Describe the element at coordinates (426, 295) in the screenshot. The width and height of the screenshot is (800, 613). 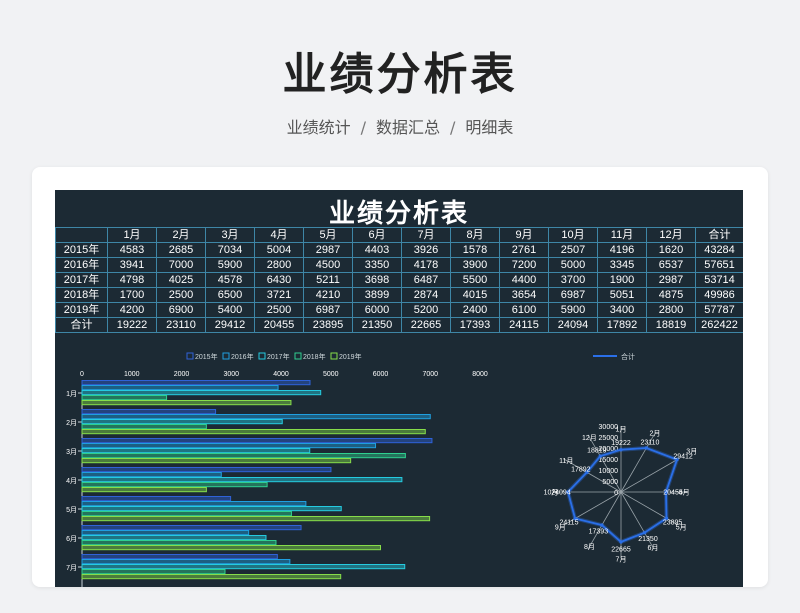
I see `table-cell: 2874` at that location.